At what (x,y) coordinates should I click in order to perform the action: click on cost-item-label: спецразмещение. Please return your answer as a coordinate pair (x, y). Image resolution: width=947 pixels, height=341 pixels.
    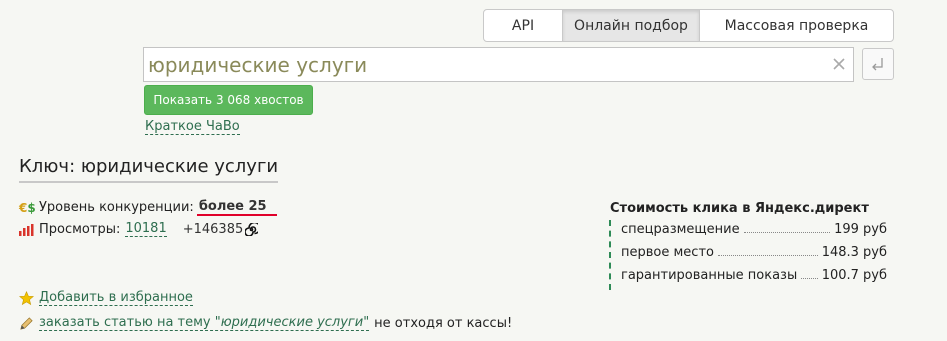
    Looking at the image, I should click on (680, 229).